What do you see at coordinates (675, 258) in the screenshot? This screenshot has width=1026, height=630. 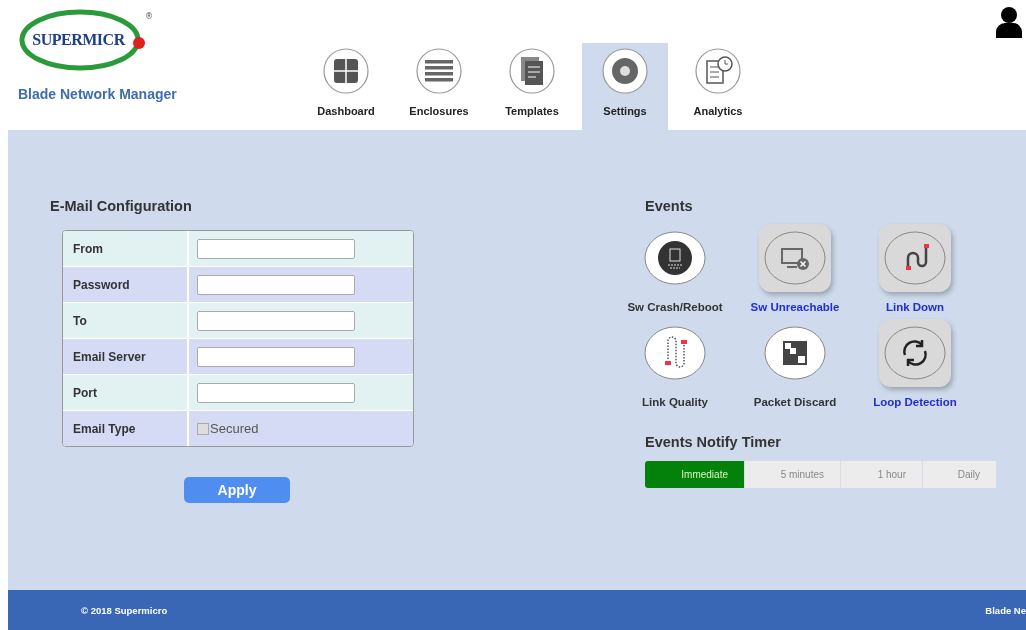 I see `document-crash-icon` at bounding box center [675, 258].